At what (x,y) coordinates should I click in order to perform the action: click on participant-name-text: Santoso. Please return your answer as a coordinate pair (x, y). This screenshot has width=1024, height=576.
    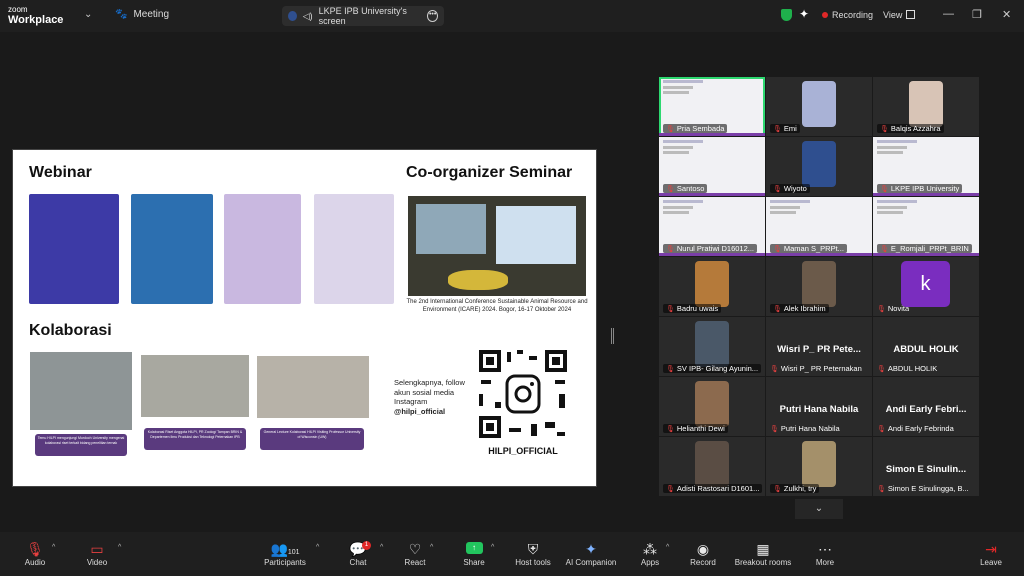
    Looking at the image, I should click on (690, 188).